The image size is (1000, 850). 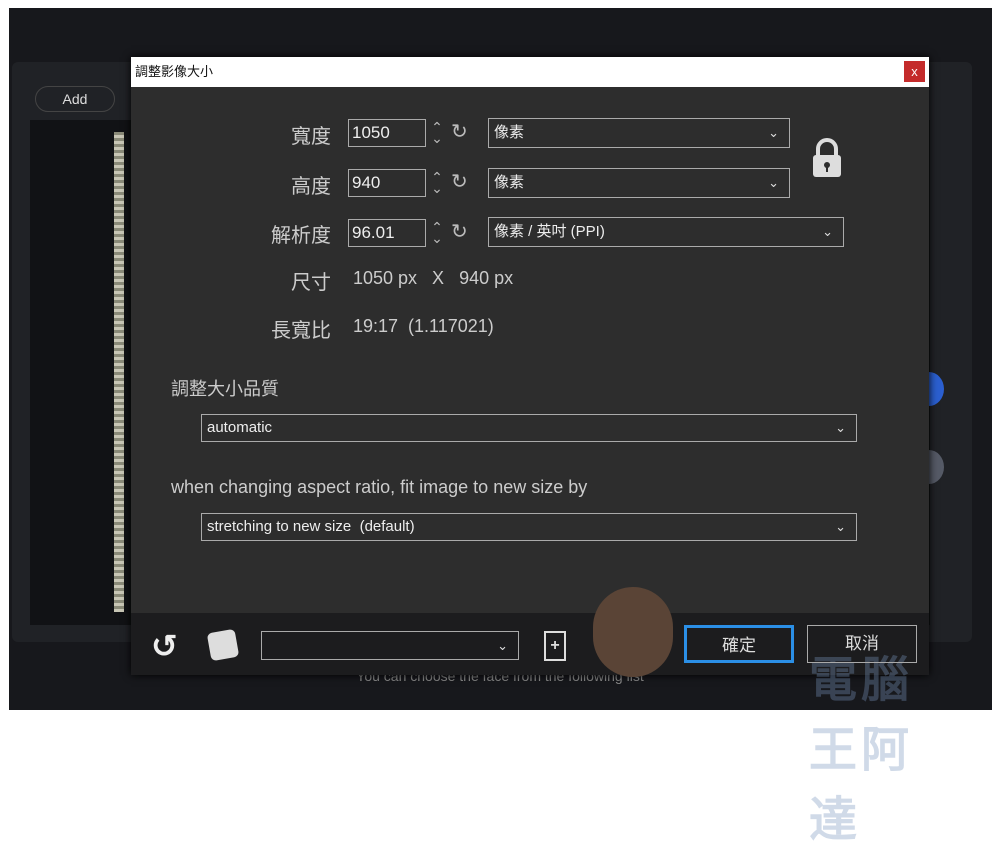 What do you see at coordinates (914, 71) in the screenshot?
I see `close-button: x` at bounding box center [914, 71].